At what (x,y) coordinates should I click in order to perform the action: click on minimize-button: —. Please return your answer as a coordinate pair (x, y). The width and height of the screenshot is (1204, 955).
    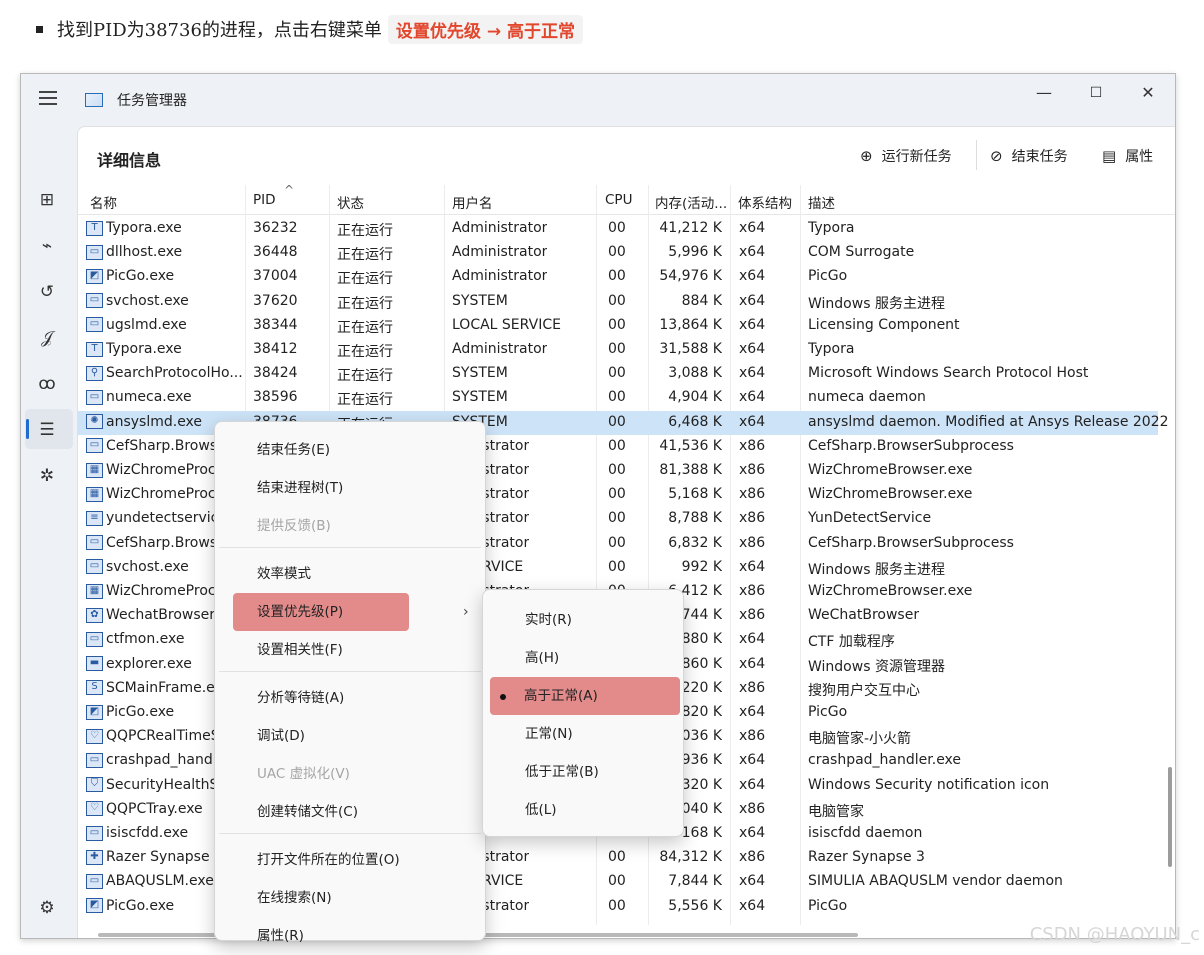
    Looking at the image, I should click on (1044, 93).